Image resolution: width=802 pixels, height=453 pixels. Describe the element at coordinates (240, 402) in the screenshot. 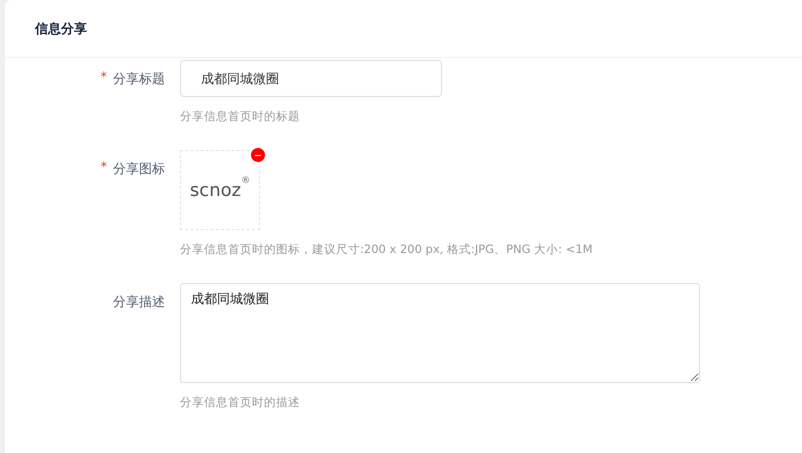

I see `hint-text: 分享信息首页时的描述` at that location.